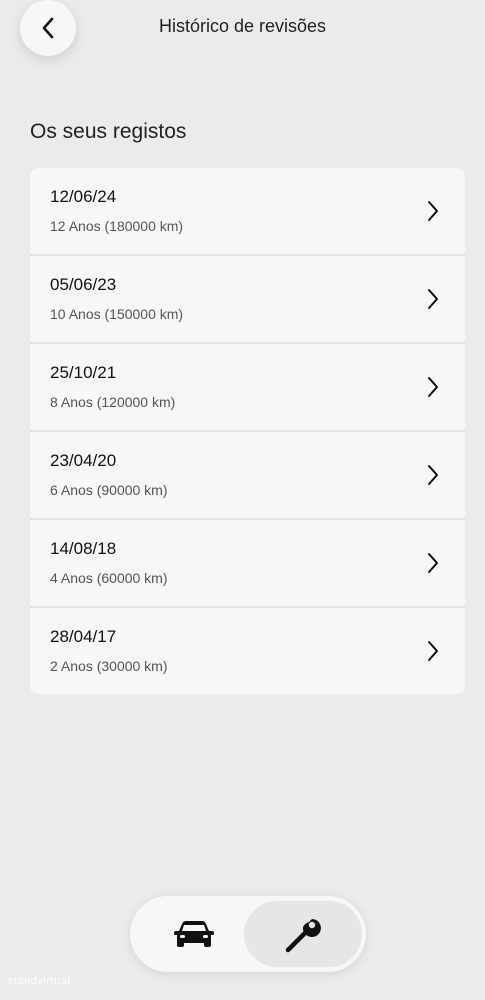  What do you see at coordinates (247, 475) in the screenshot?
I see `list-item: 23/04/20 6 Anos (90000 km)` at bounding box center [247, 475].